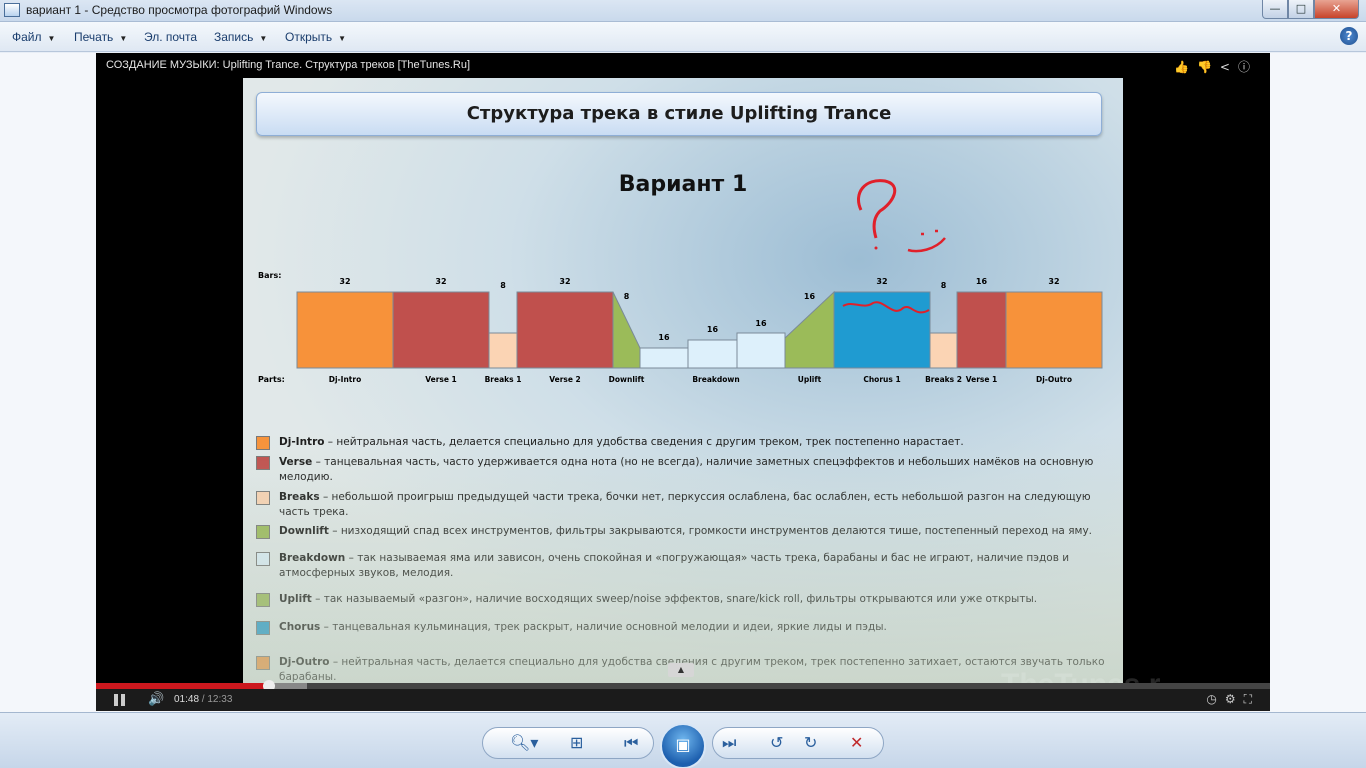  What do you see at coordinates (299, 497) in the screenshot?
I see `legend-term: Breaks` at bounding box center [299, 497].